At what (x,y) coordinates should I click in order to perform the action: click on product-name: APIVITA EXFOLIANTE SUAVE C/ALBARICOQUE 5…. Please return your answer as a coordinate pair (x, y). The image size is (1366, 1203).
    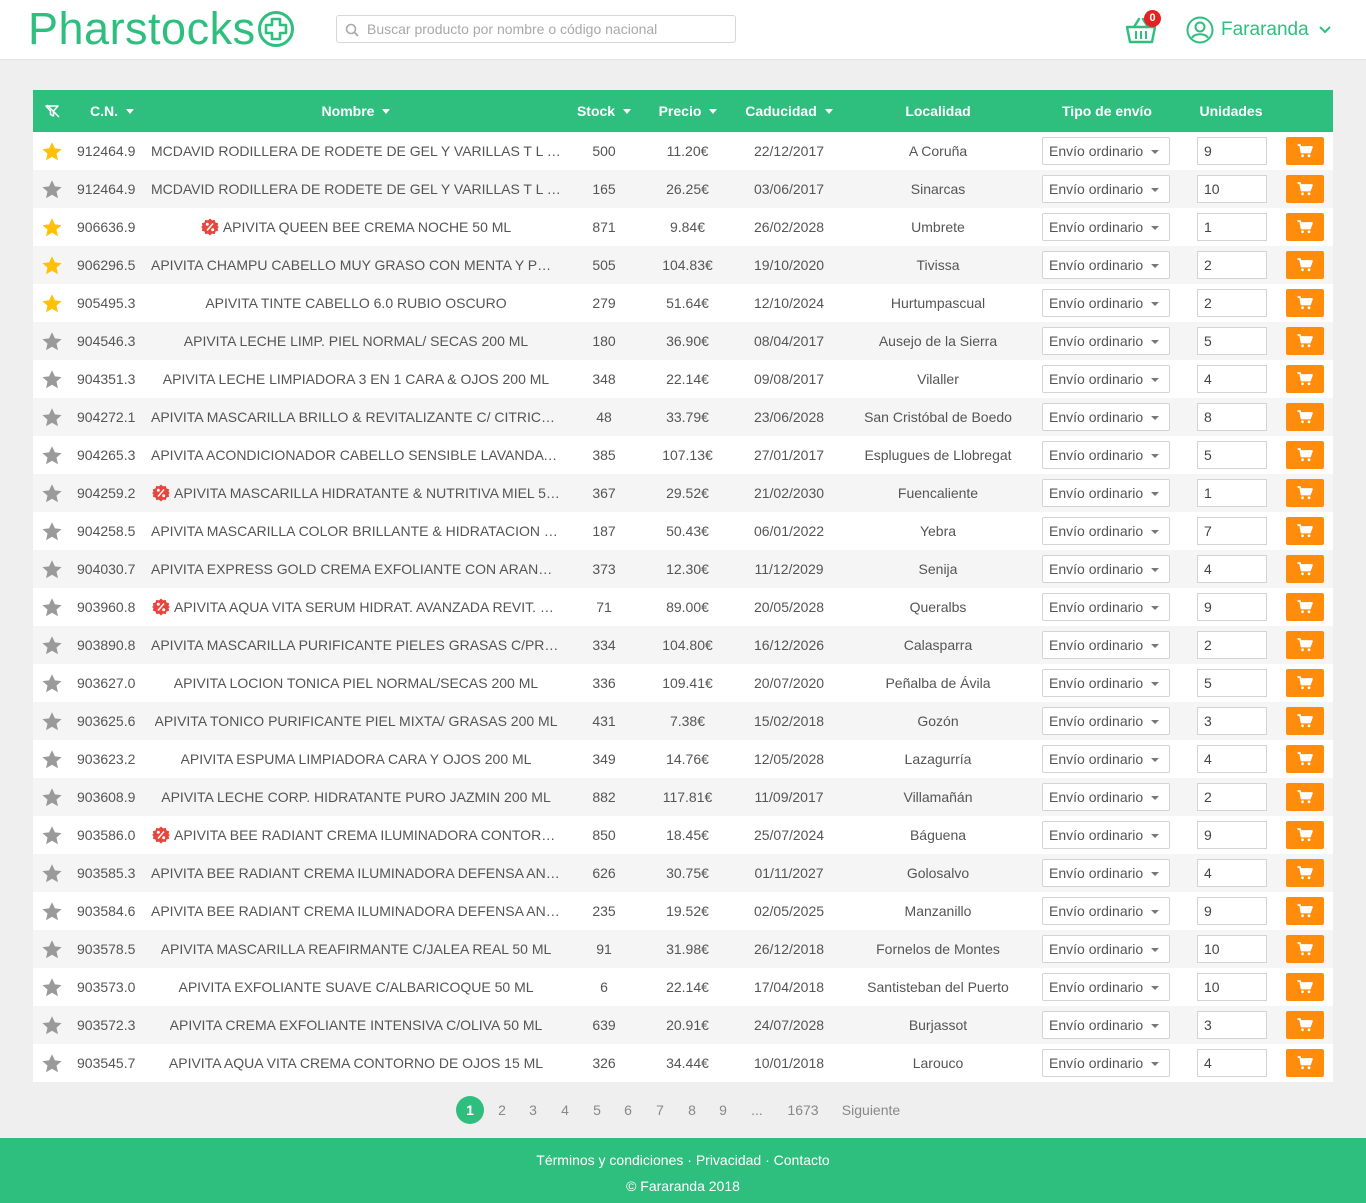
    Looking at the image, I should click on (355, 987).